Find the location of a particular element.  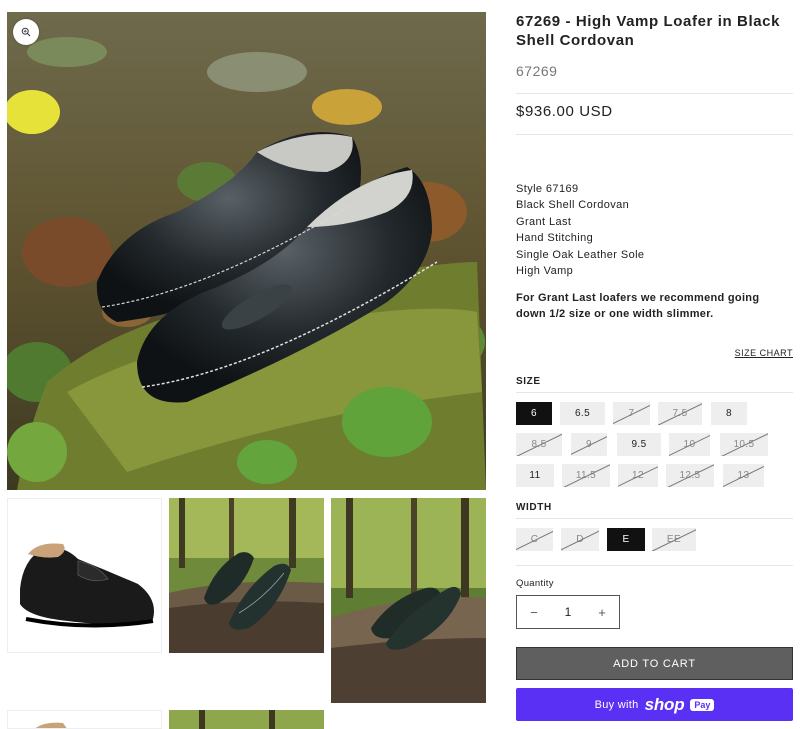

width-label: WIDTH is located at coordinates (534, 507).